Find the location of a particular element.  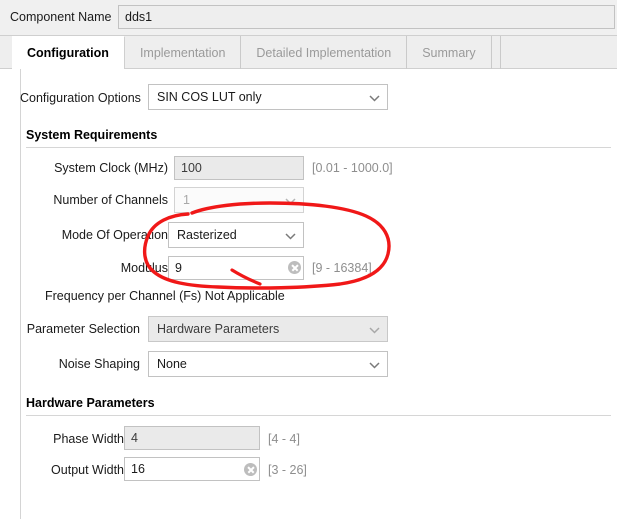

system-requirements-section-title: System Requirements is located at coordinates (92, 135).